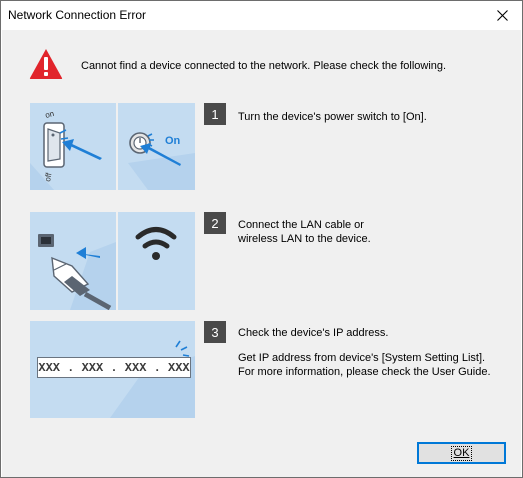  Describe the element at coordinates (73, 261) in the screenshot. I see `lan-cable-illustration` at that location.